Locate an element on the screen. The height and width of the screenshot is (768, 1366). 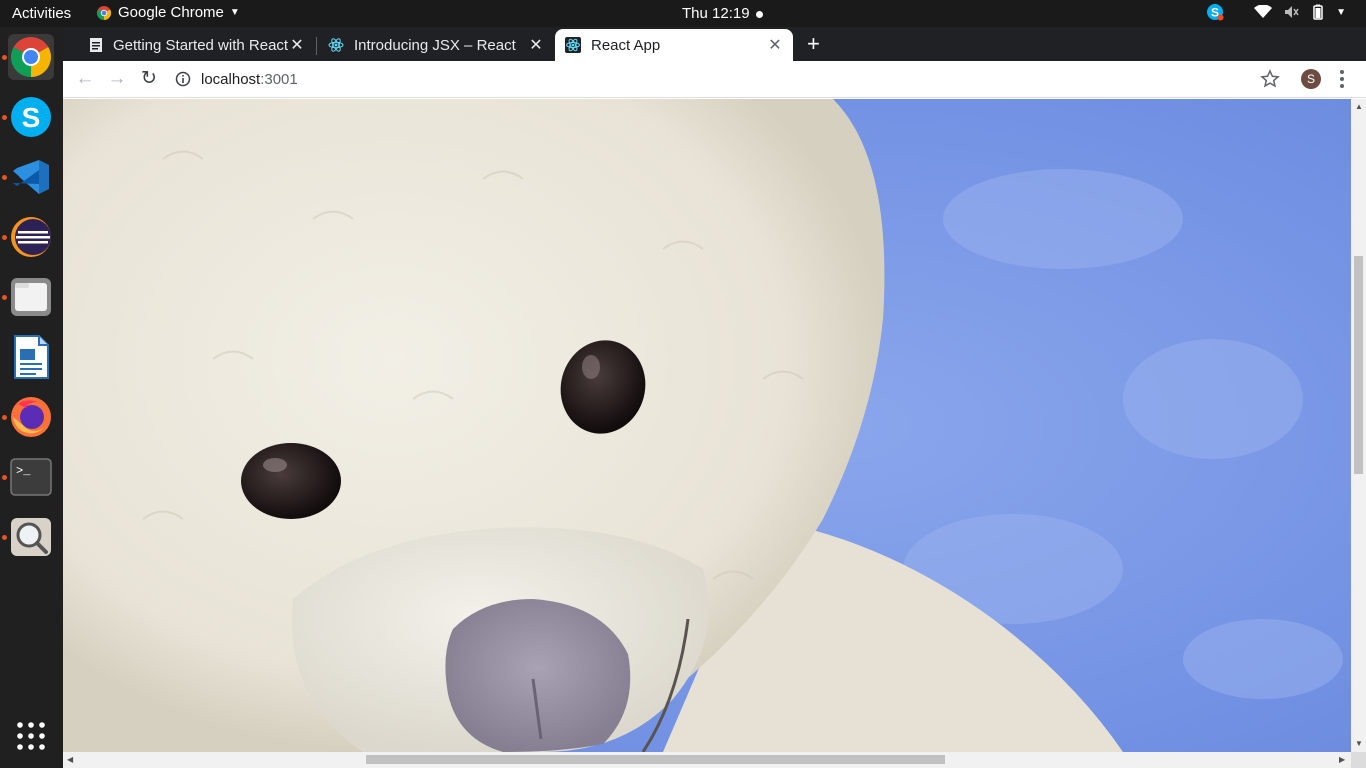
skype-icon: S is located at coordinates (31, 117).